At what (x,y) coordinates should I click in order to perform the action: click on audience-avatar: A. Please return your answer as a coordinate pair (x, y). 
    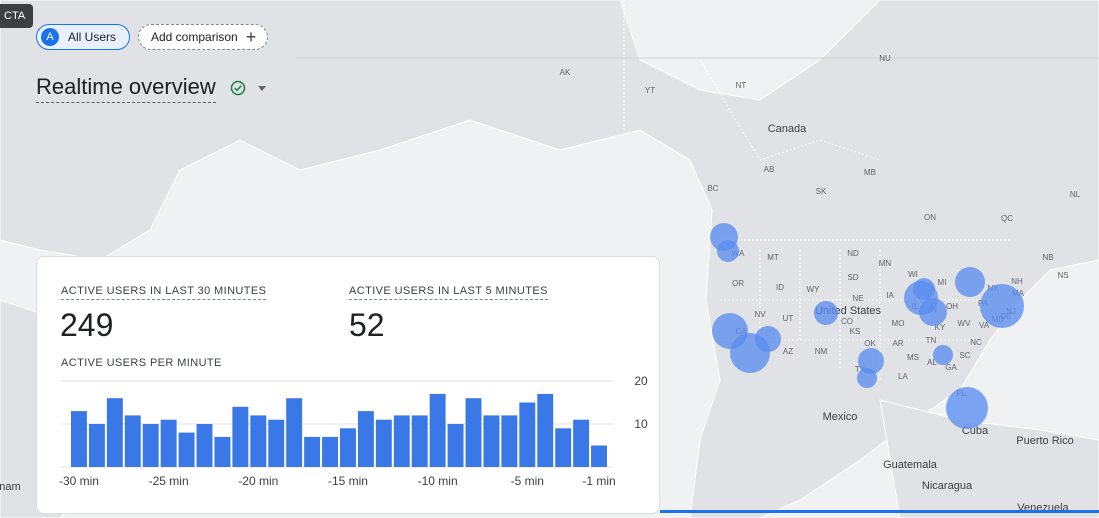
    Looking at the image, I should click on (50, 37).